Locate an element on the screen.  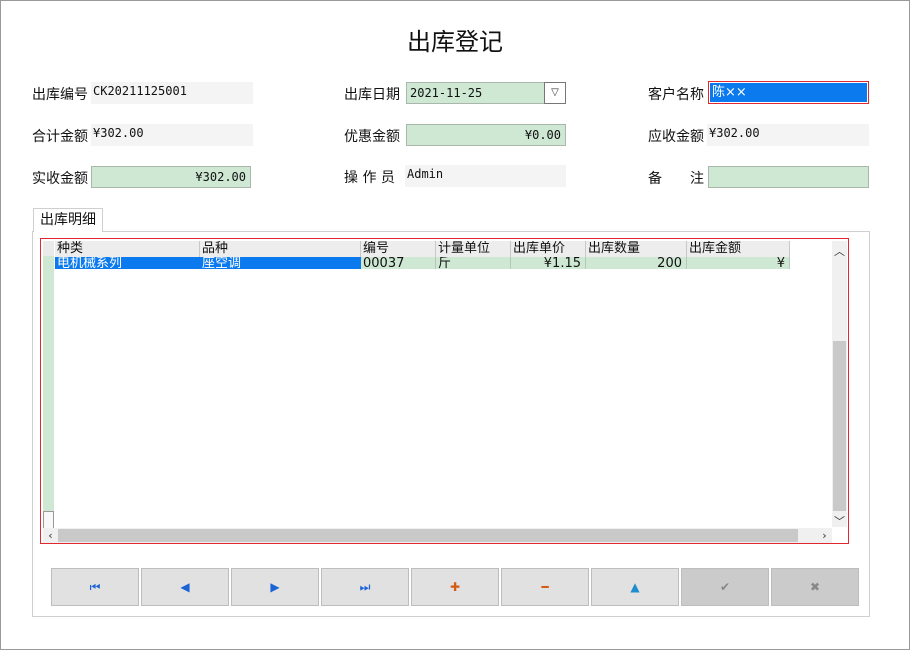
date-dropdown-button: ▽ is located at coordinates (555, 93).